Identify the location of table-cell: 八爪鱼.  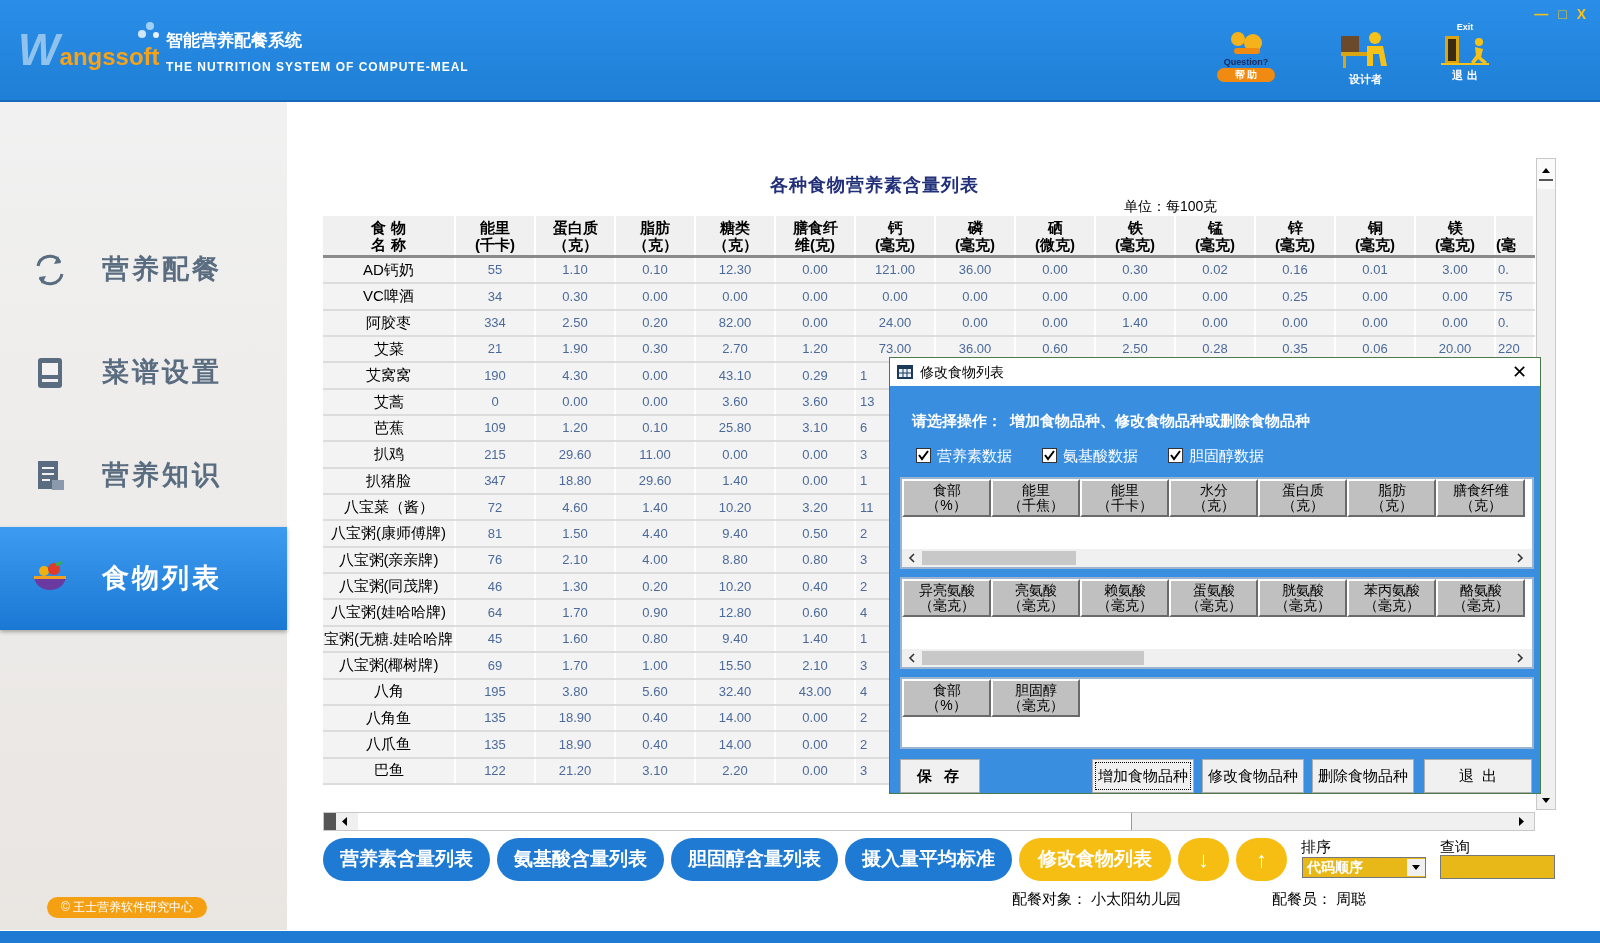
(389, 744).